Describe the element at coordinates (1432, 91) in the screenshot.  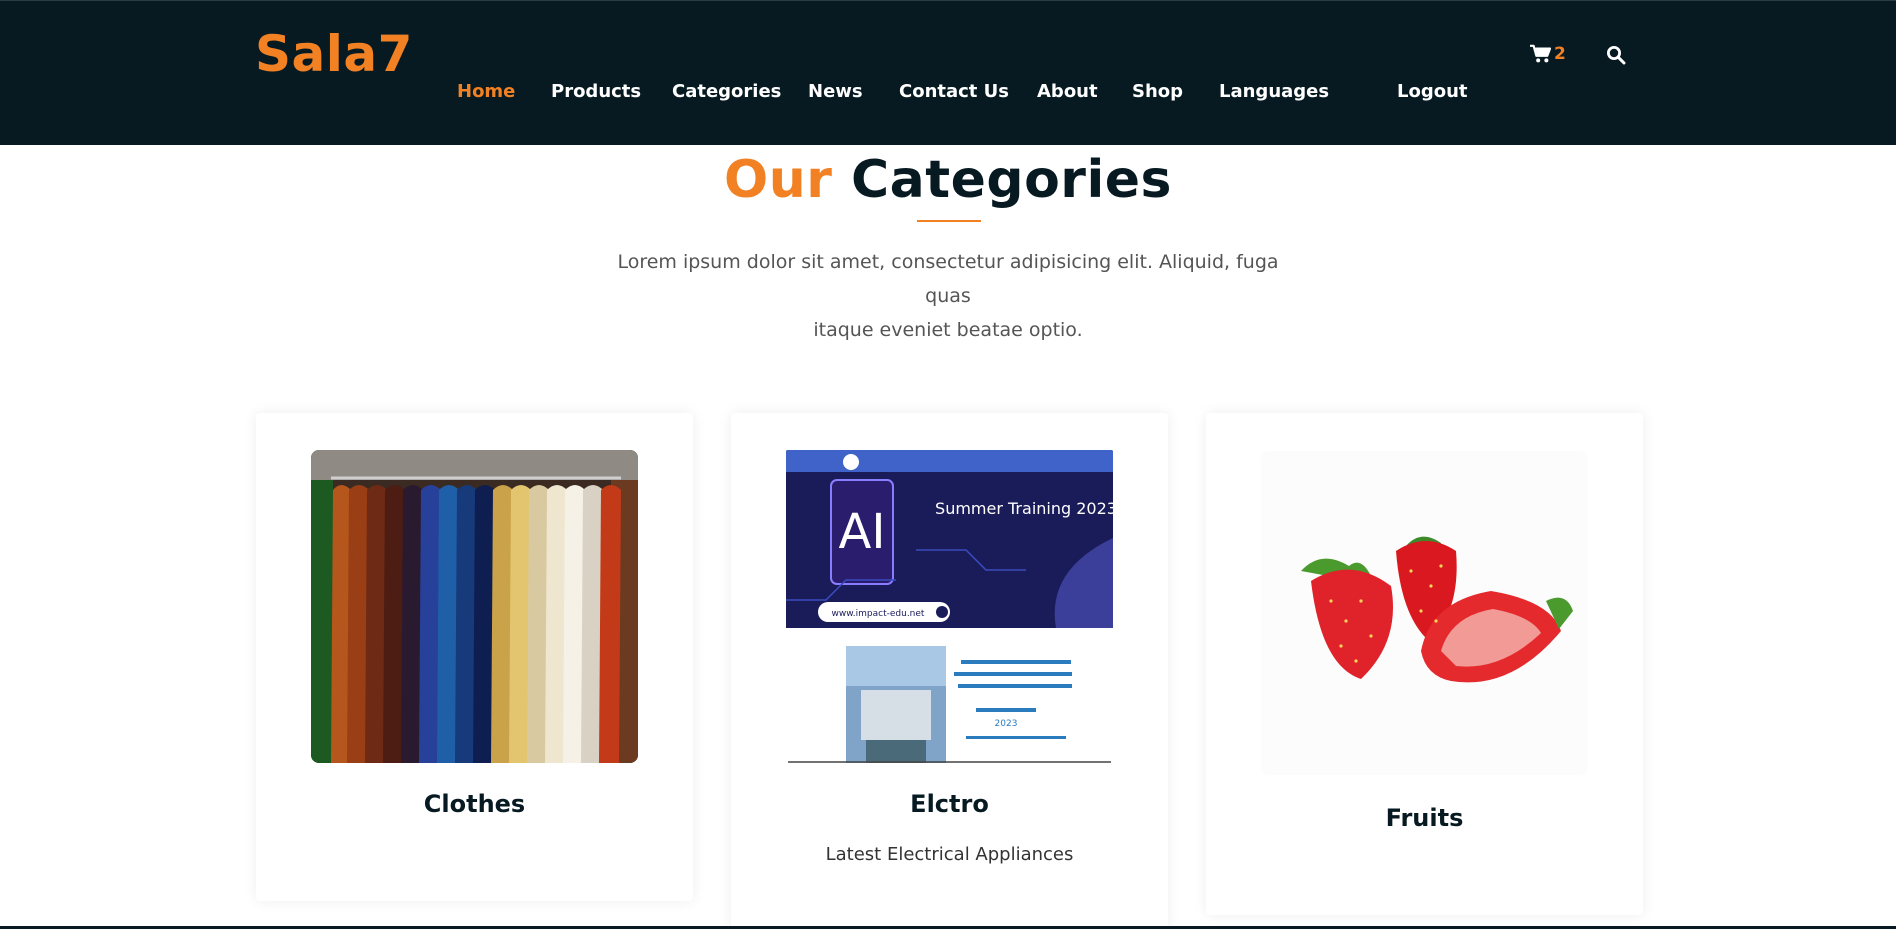
I see `nav-logout: Logout` at that location.